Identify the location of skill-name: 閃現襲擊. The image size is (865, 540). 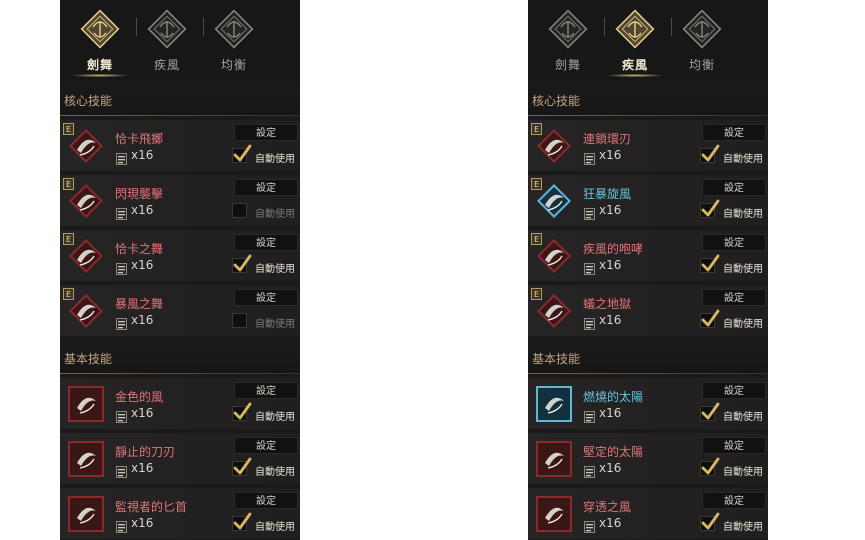
(139, 194).